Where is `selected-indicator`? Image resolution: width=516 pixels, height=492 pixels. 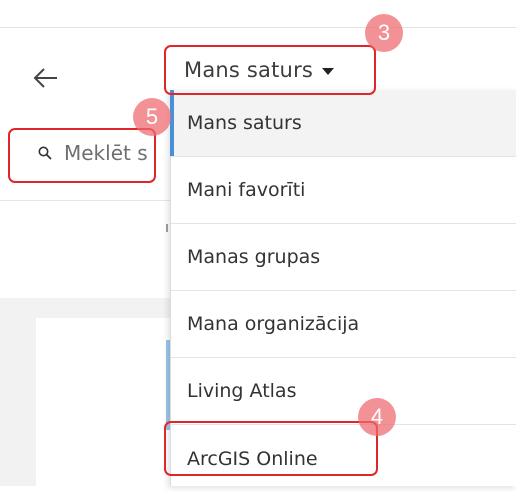
selected-indicator is located at coordinates (172, 123).